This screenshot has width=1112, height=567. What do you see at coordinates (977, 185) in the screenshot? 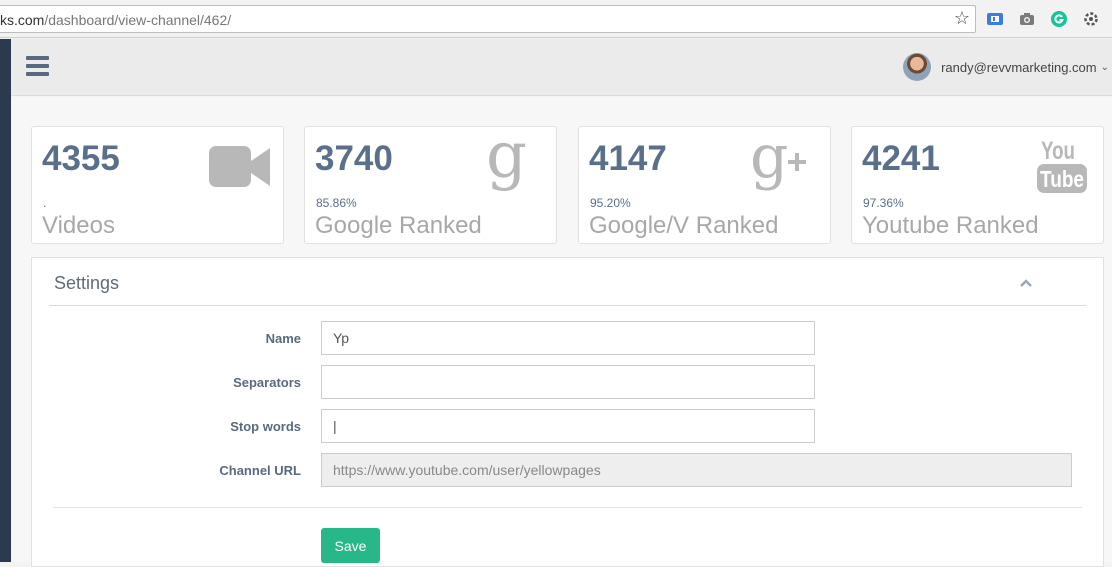
I see `stat-card-youtube: 4241 97.36% Youtube Ranked You Tube` at bounding box center [977, 185].